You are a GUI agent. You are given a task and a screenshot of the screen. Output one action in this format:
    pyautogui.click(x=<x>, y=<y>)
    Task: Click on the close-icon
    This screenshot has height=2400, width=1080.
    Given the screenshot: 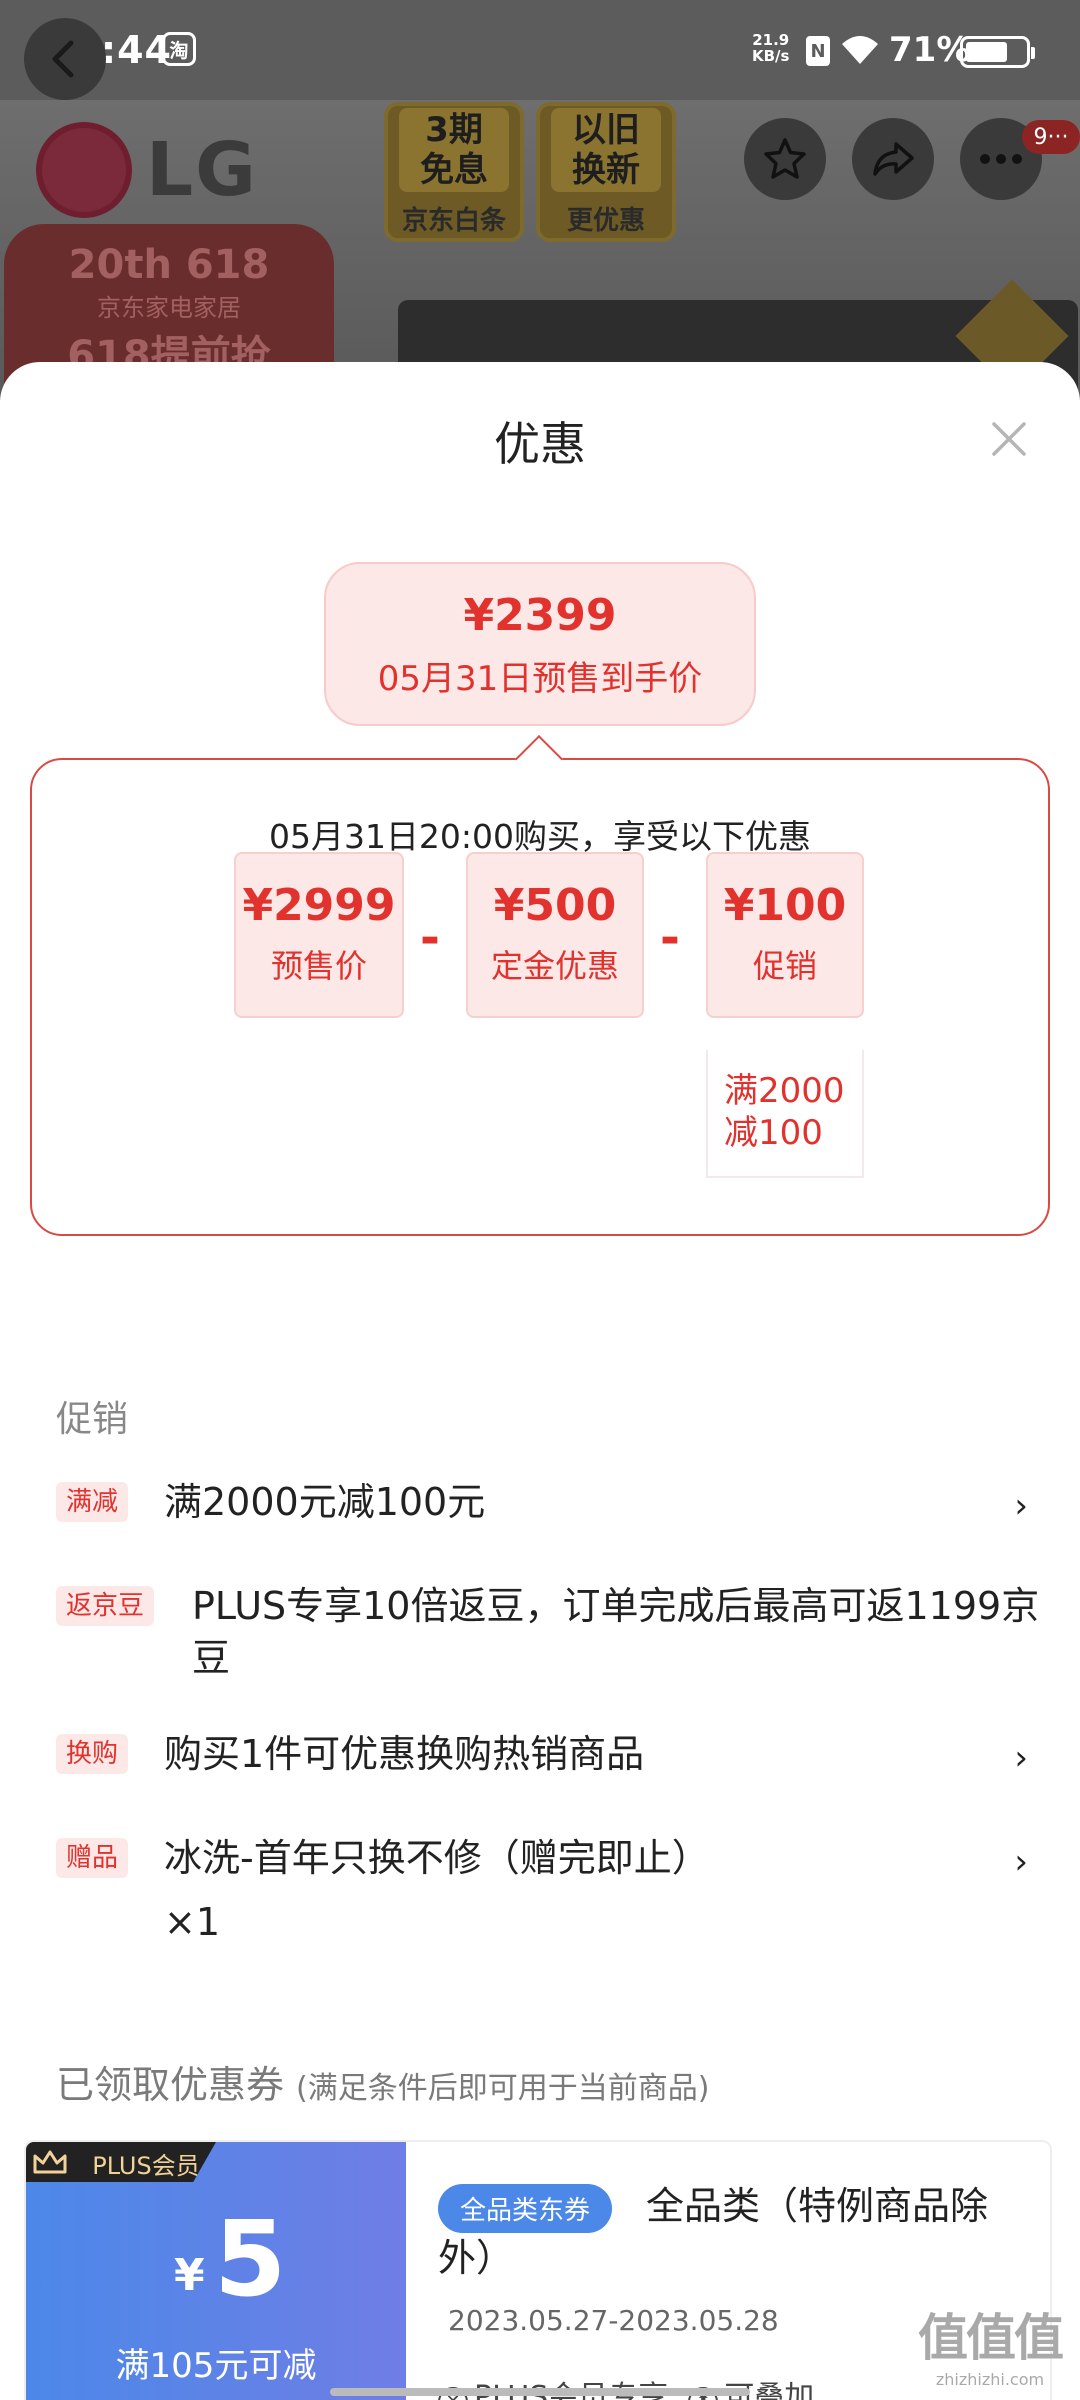 What is the action you would take?
    pyautogui.click(x=1009, y=439)
    